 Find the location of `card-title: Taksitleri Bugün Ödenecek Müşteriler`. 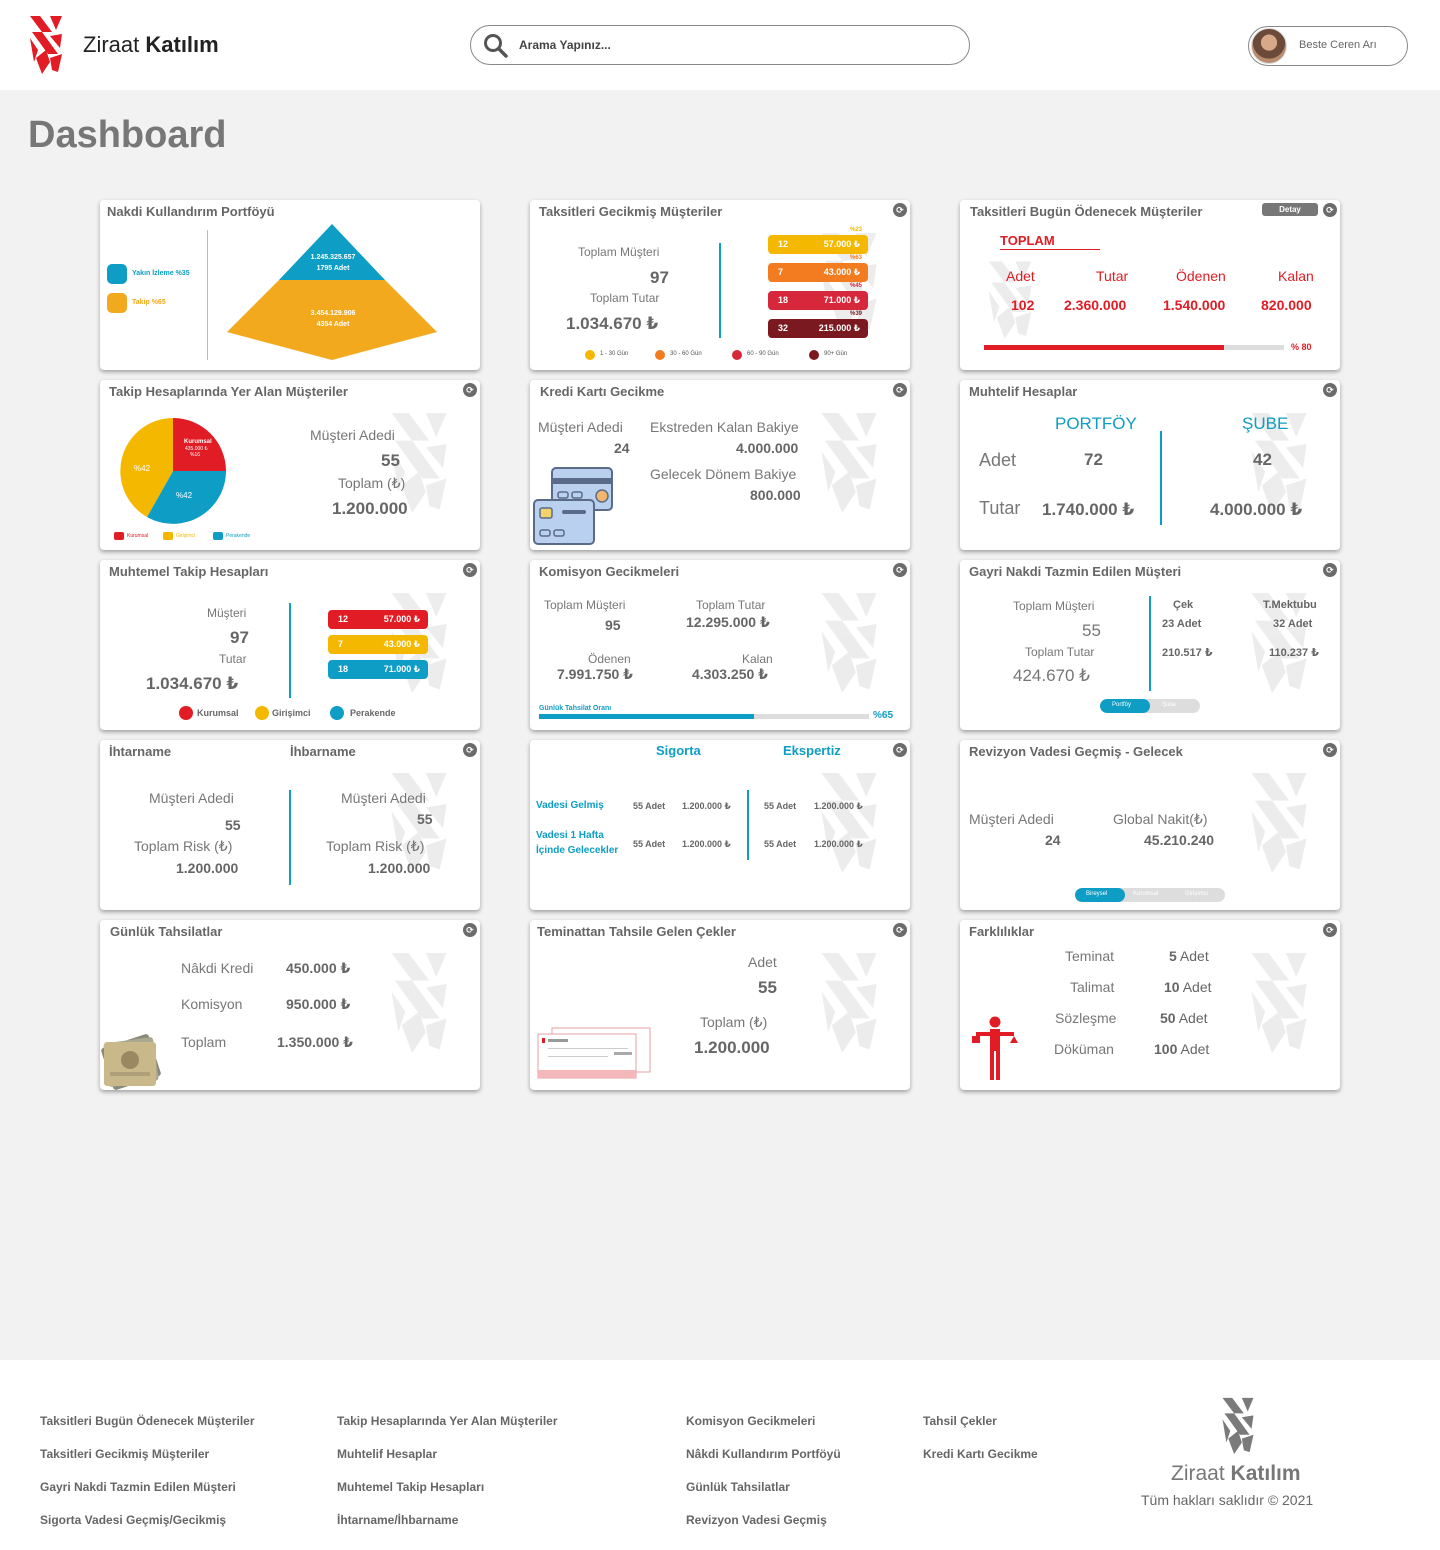

card-title: Taksitleri Bugün Ödenecek Müşteriler is located at coordinates (1086, 211).